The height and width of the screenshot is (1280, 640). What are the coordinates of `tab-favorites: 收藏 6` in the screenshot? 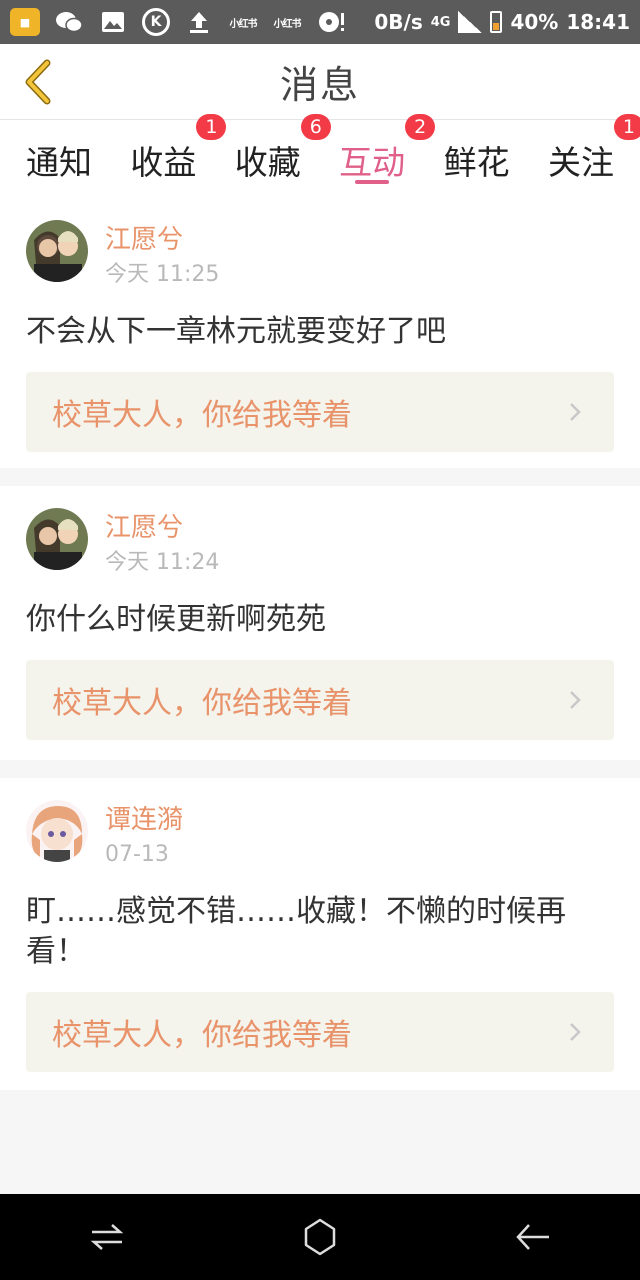 It's located at (282, 156).